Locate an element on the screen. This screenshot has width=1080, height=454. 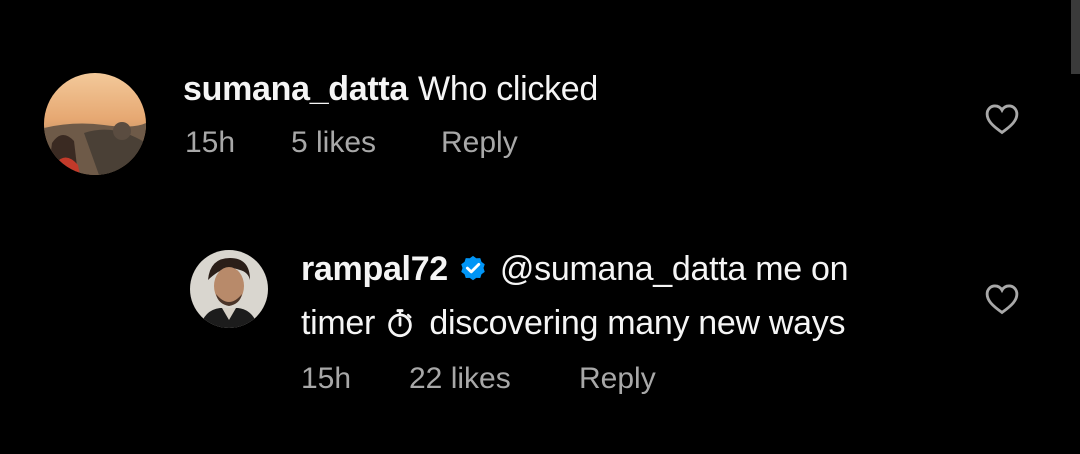
comment-text: me on is located at coordinates (802, 269).